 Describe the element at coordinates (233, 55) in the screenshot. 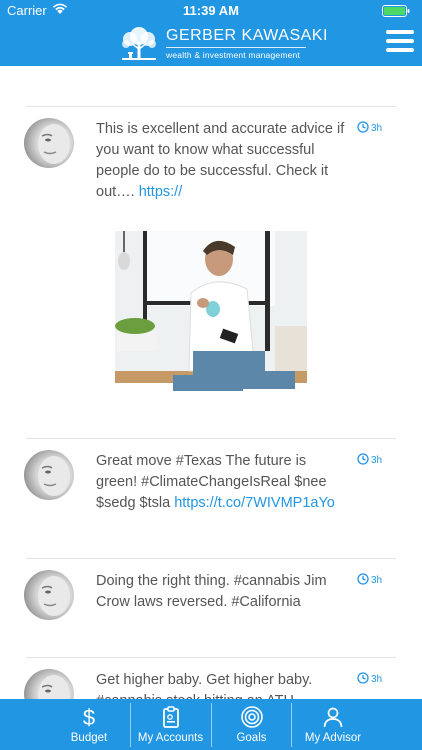

I see `brand-tagline: wealth & investment management` at that location.